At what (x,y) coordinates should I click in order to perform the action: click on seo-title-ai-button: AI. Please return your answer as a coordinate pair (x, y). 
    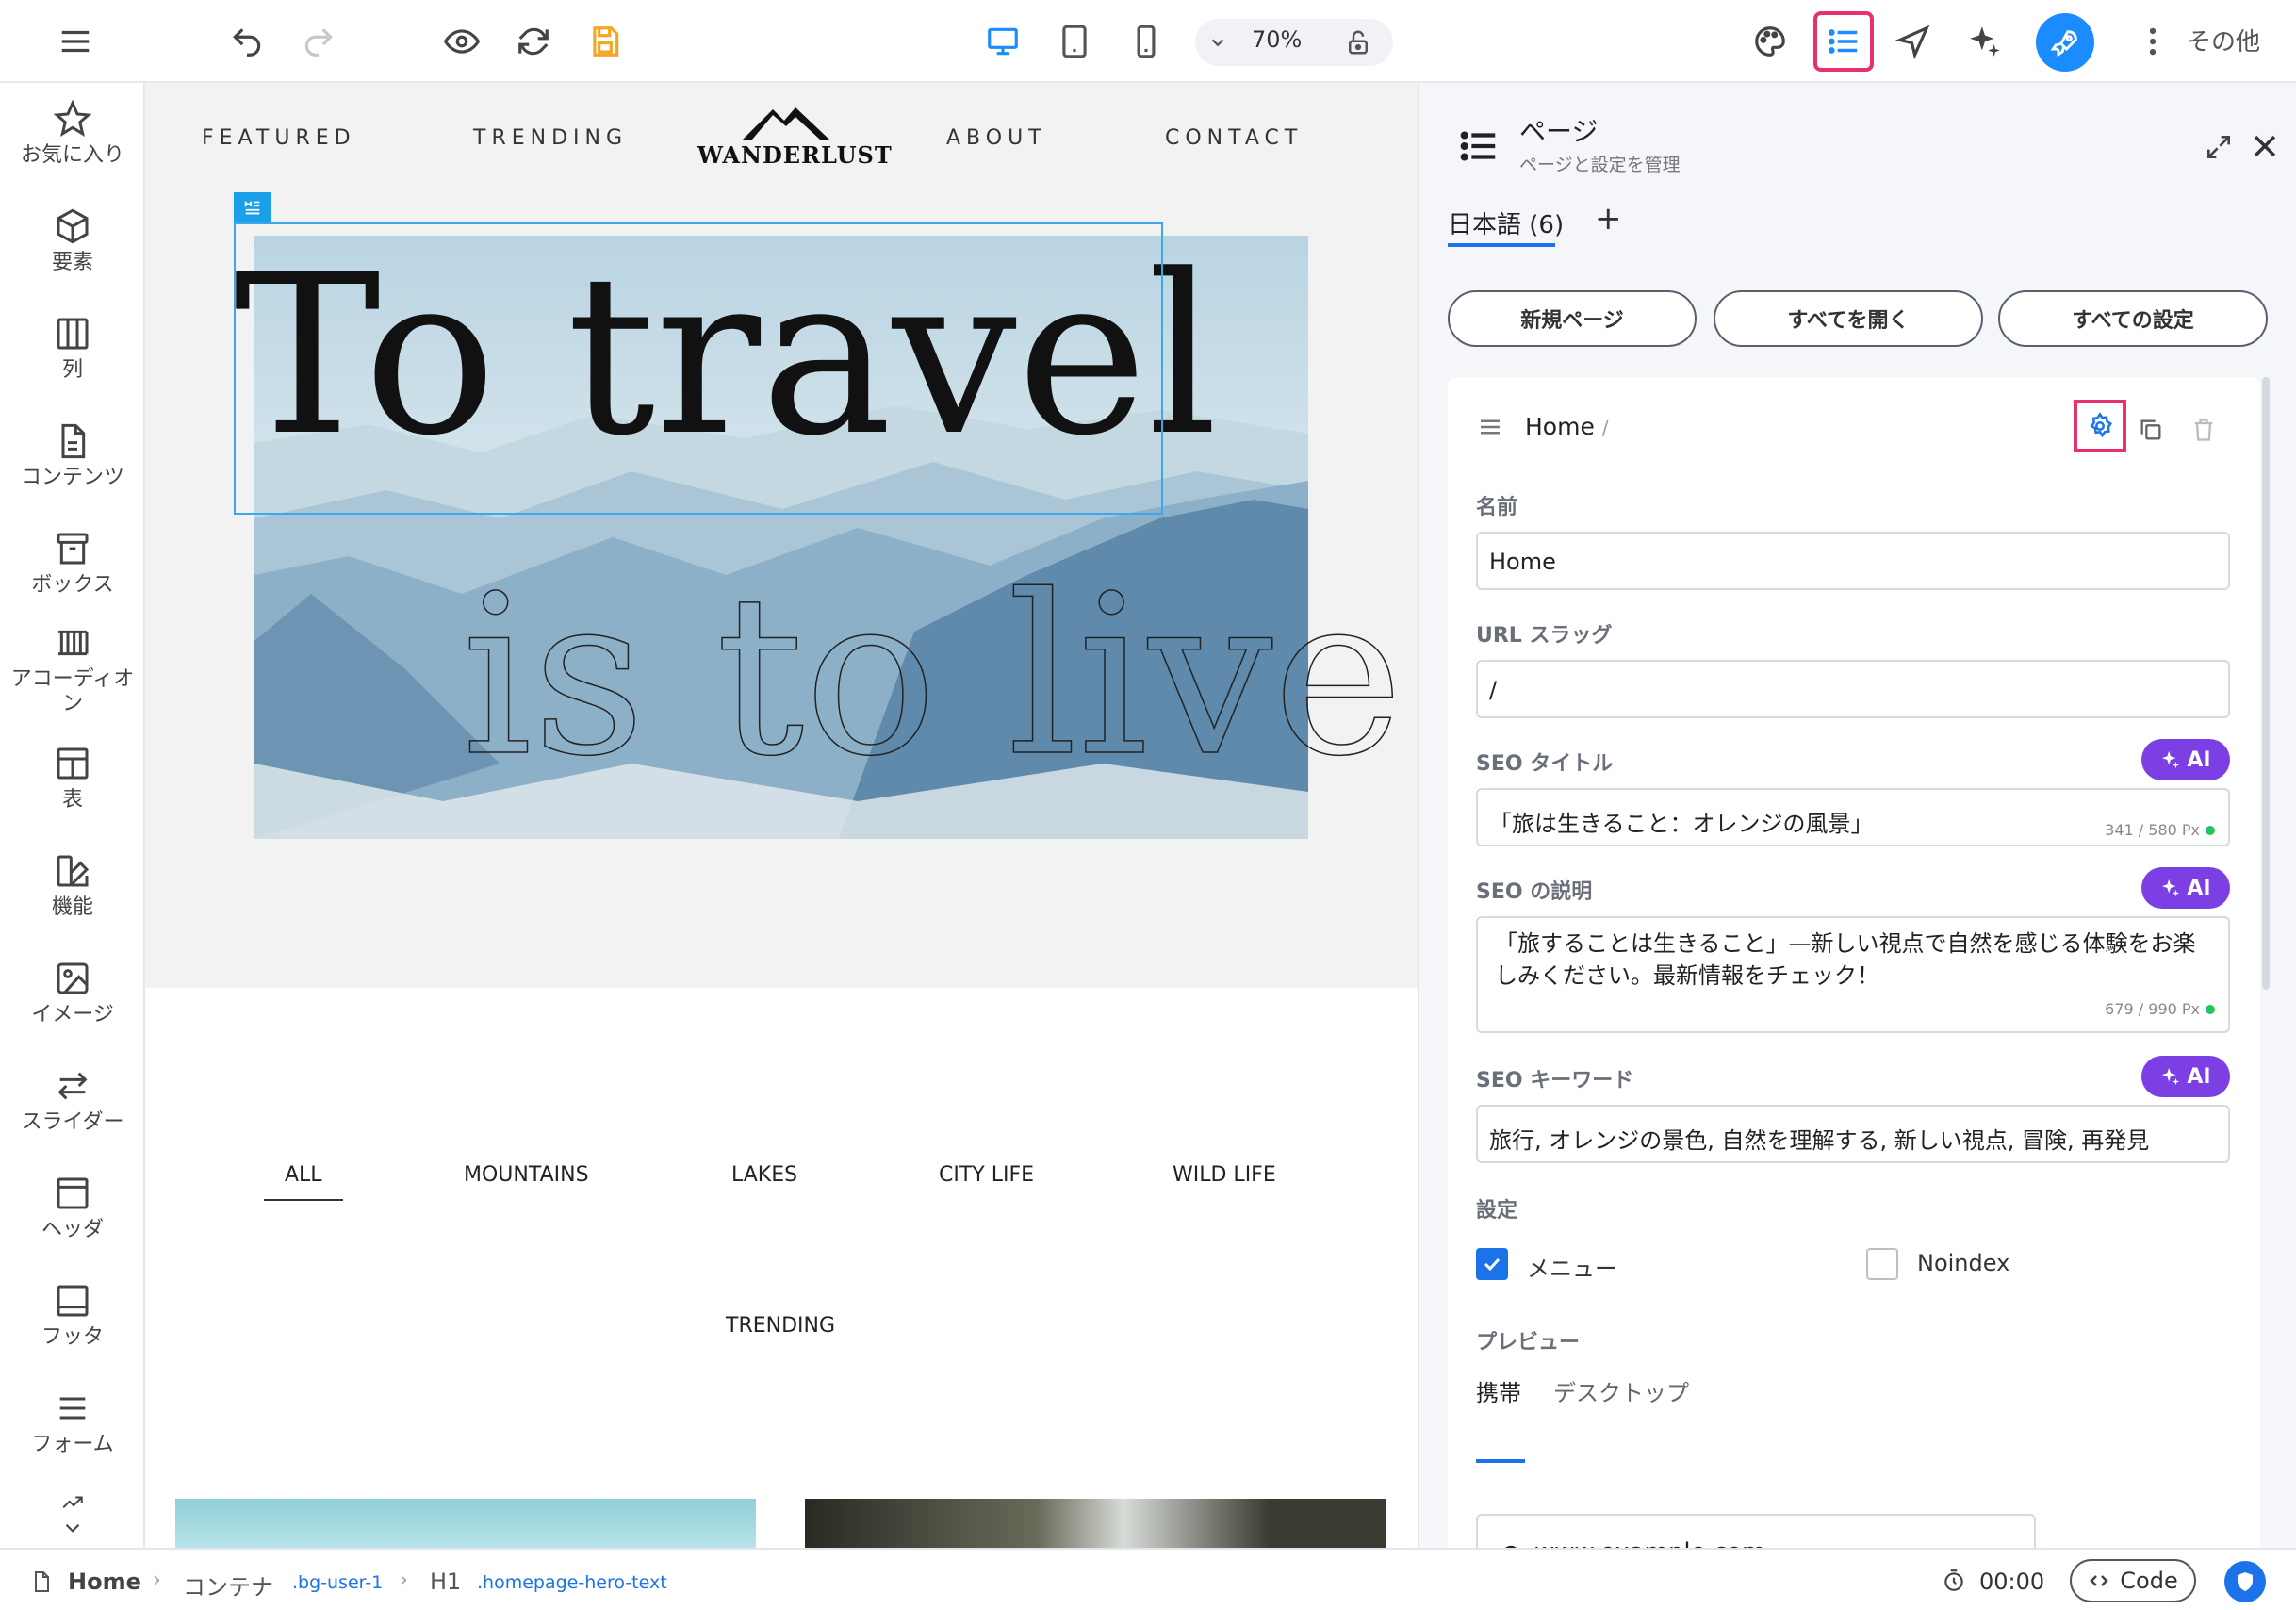
    Looking at the image, I should click on (2185, 760).